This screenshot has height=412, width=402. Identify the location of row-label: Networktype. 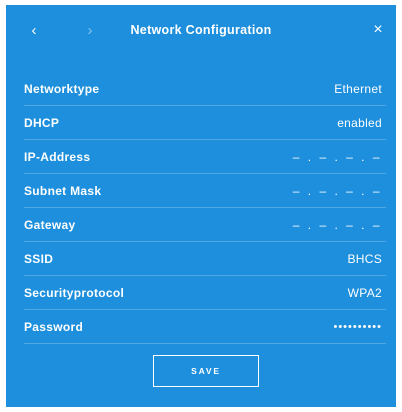
(62, 88).